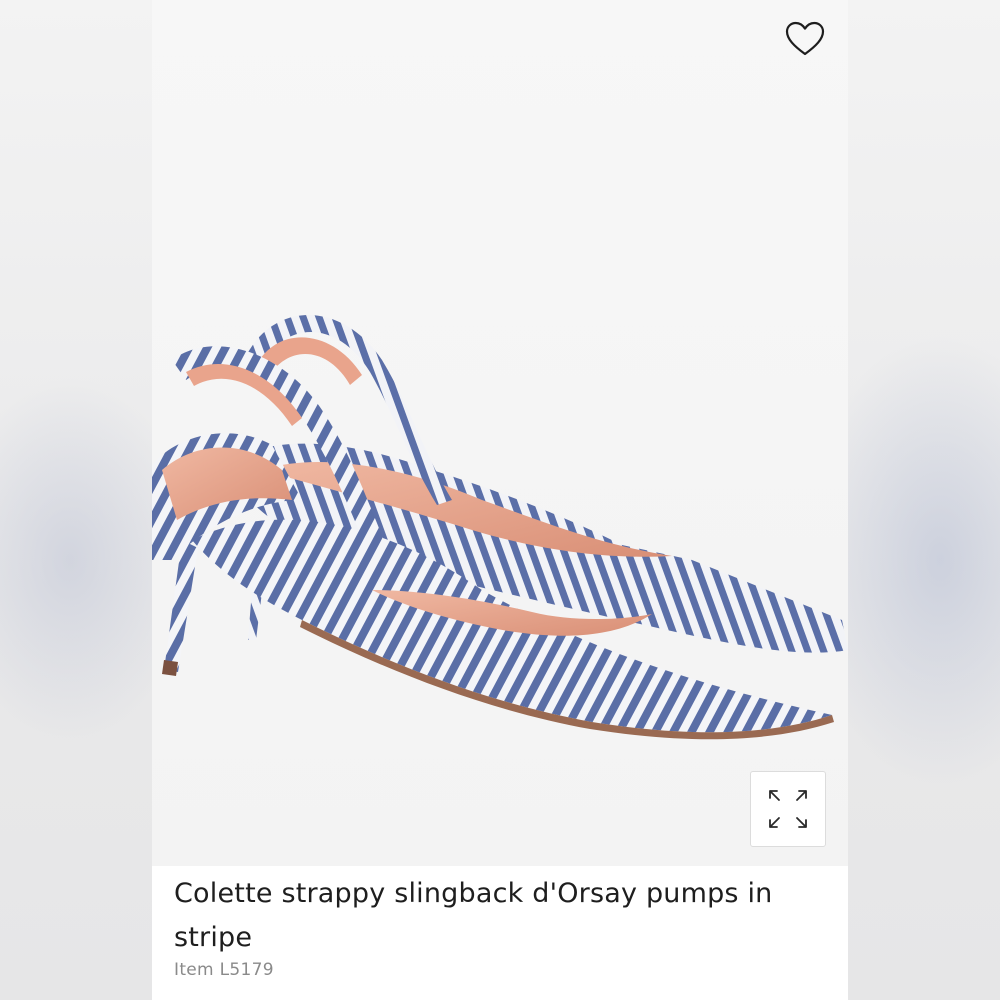 The width and height of the screenshot is (1000, 1000). I want to click on item-number: Item L5179, so click(224, 970).